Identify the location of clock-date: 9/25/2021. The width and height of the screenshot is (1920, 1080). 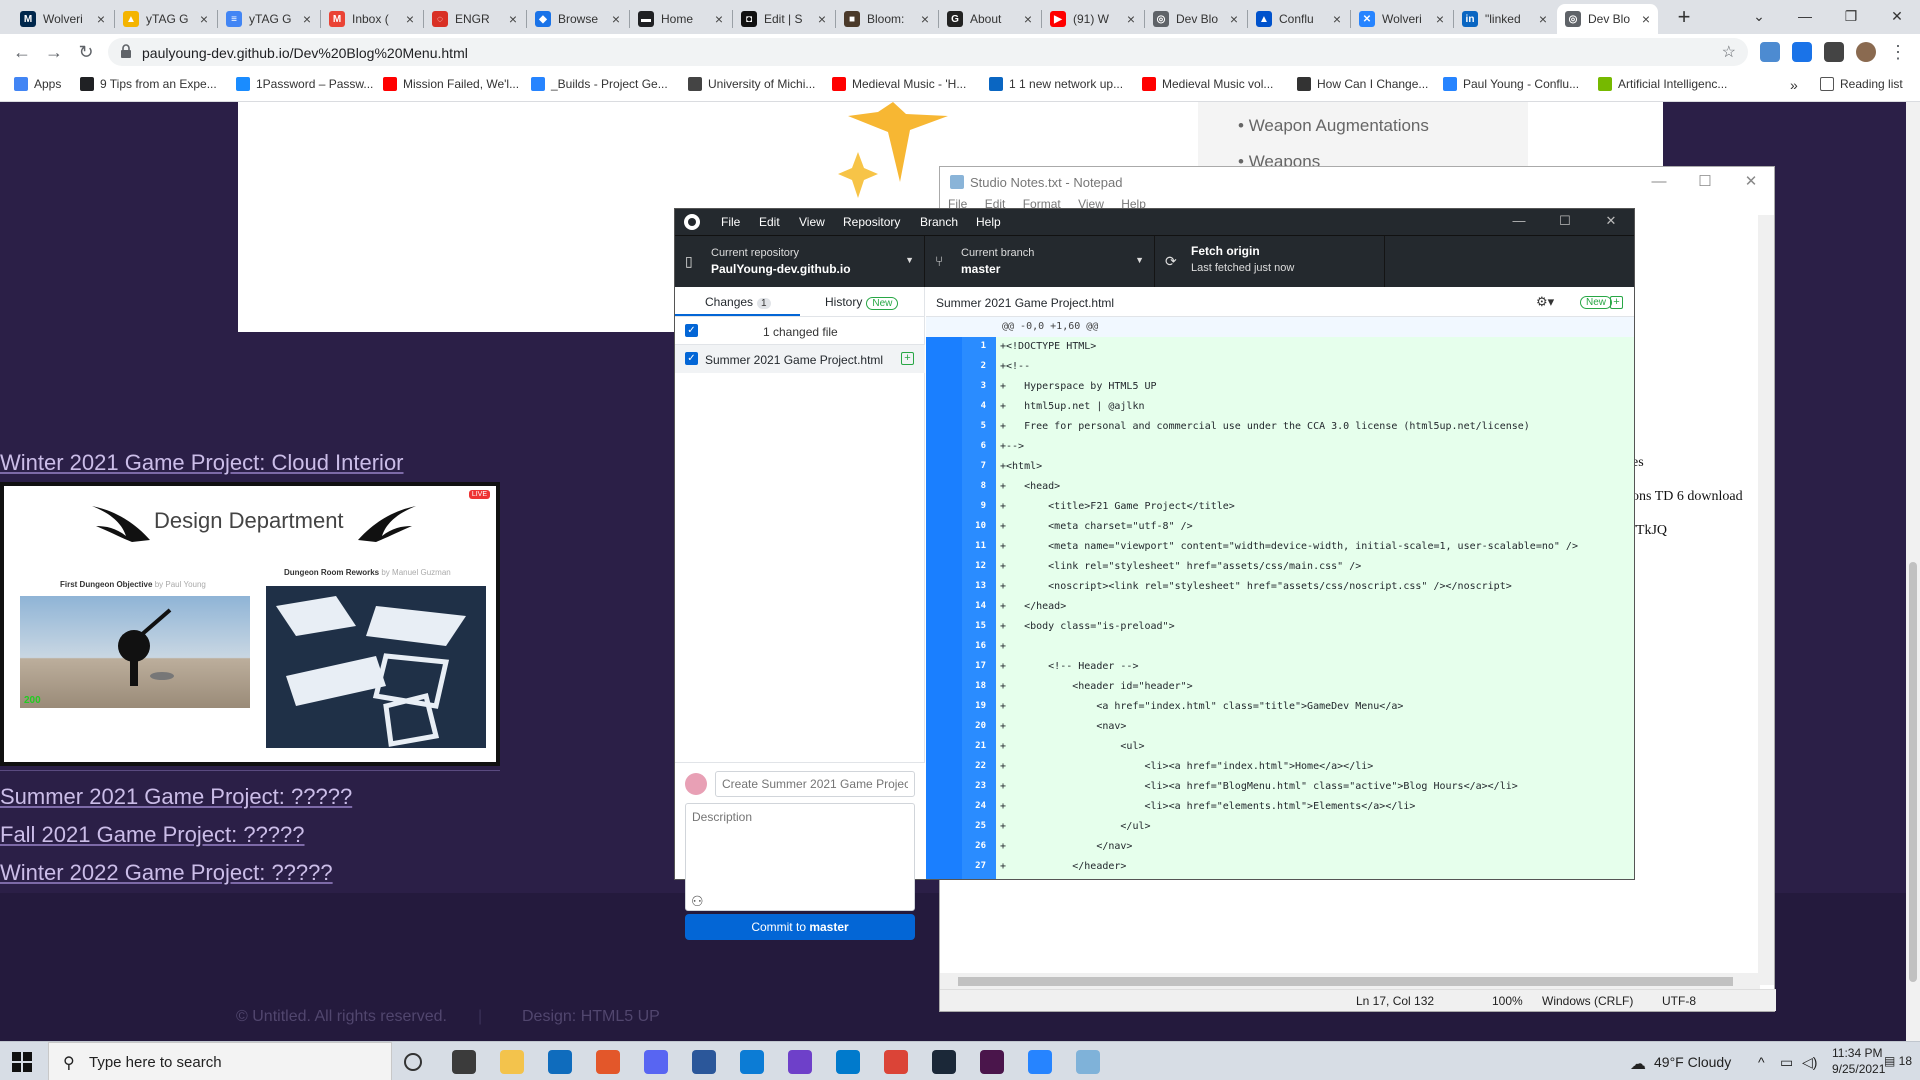
(1858, 1069).